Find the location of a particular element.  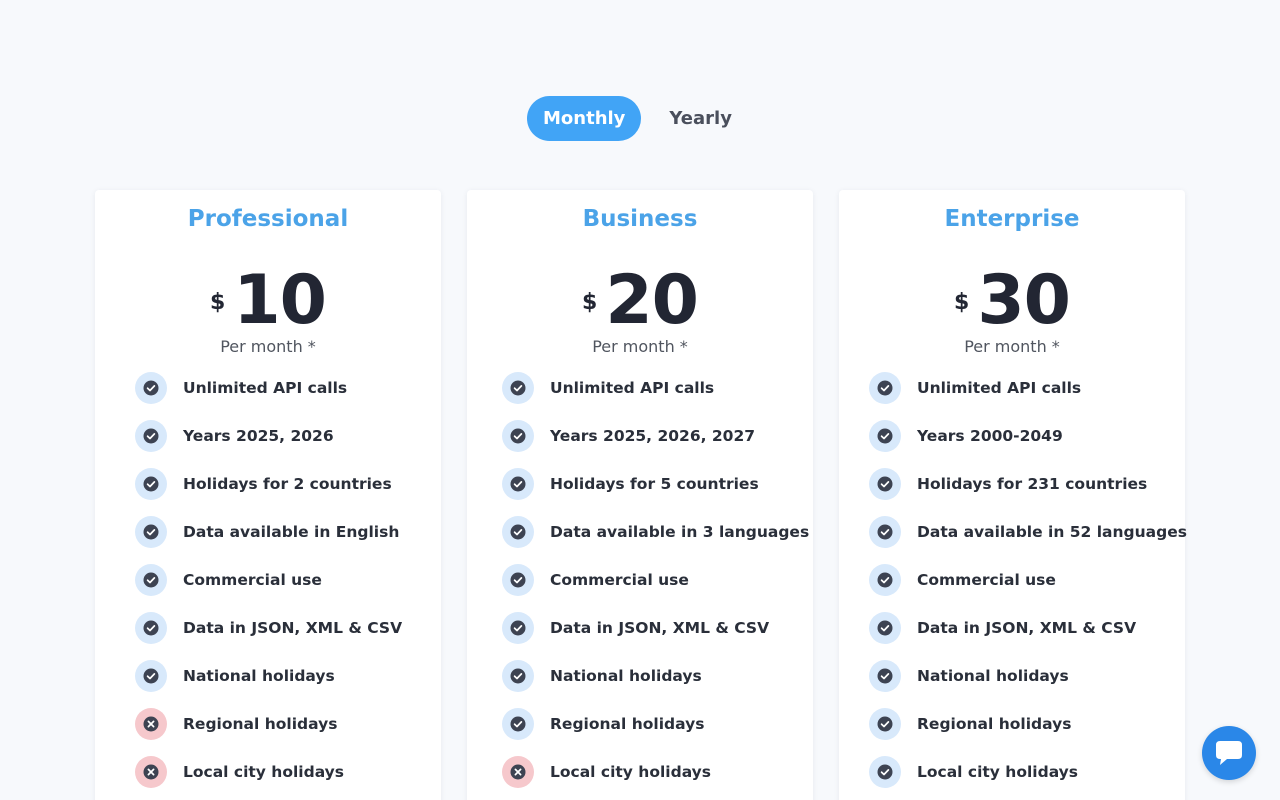

feature-item: Data available in 52 languages is located at coordinates (1028, 532).